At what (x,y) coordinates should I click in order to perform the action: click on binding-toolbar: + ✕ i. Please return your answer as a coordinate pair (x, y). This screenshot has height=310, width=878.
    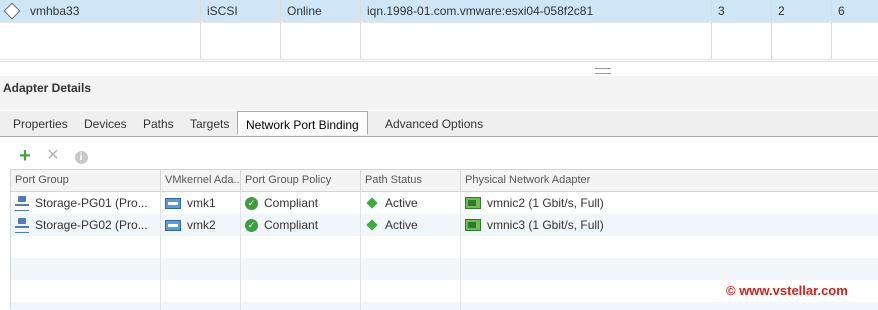
    Looking at the image, I should click on (439, 156).